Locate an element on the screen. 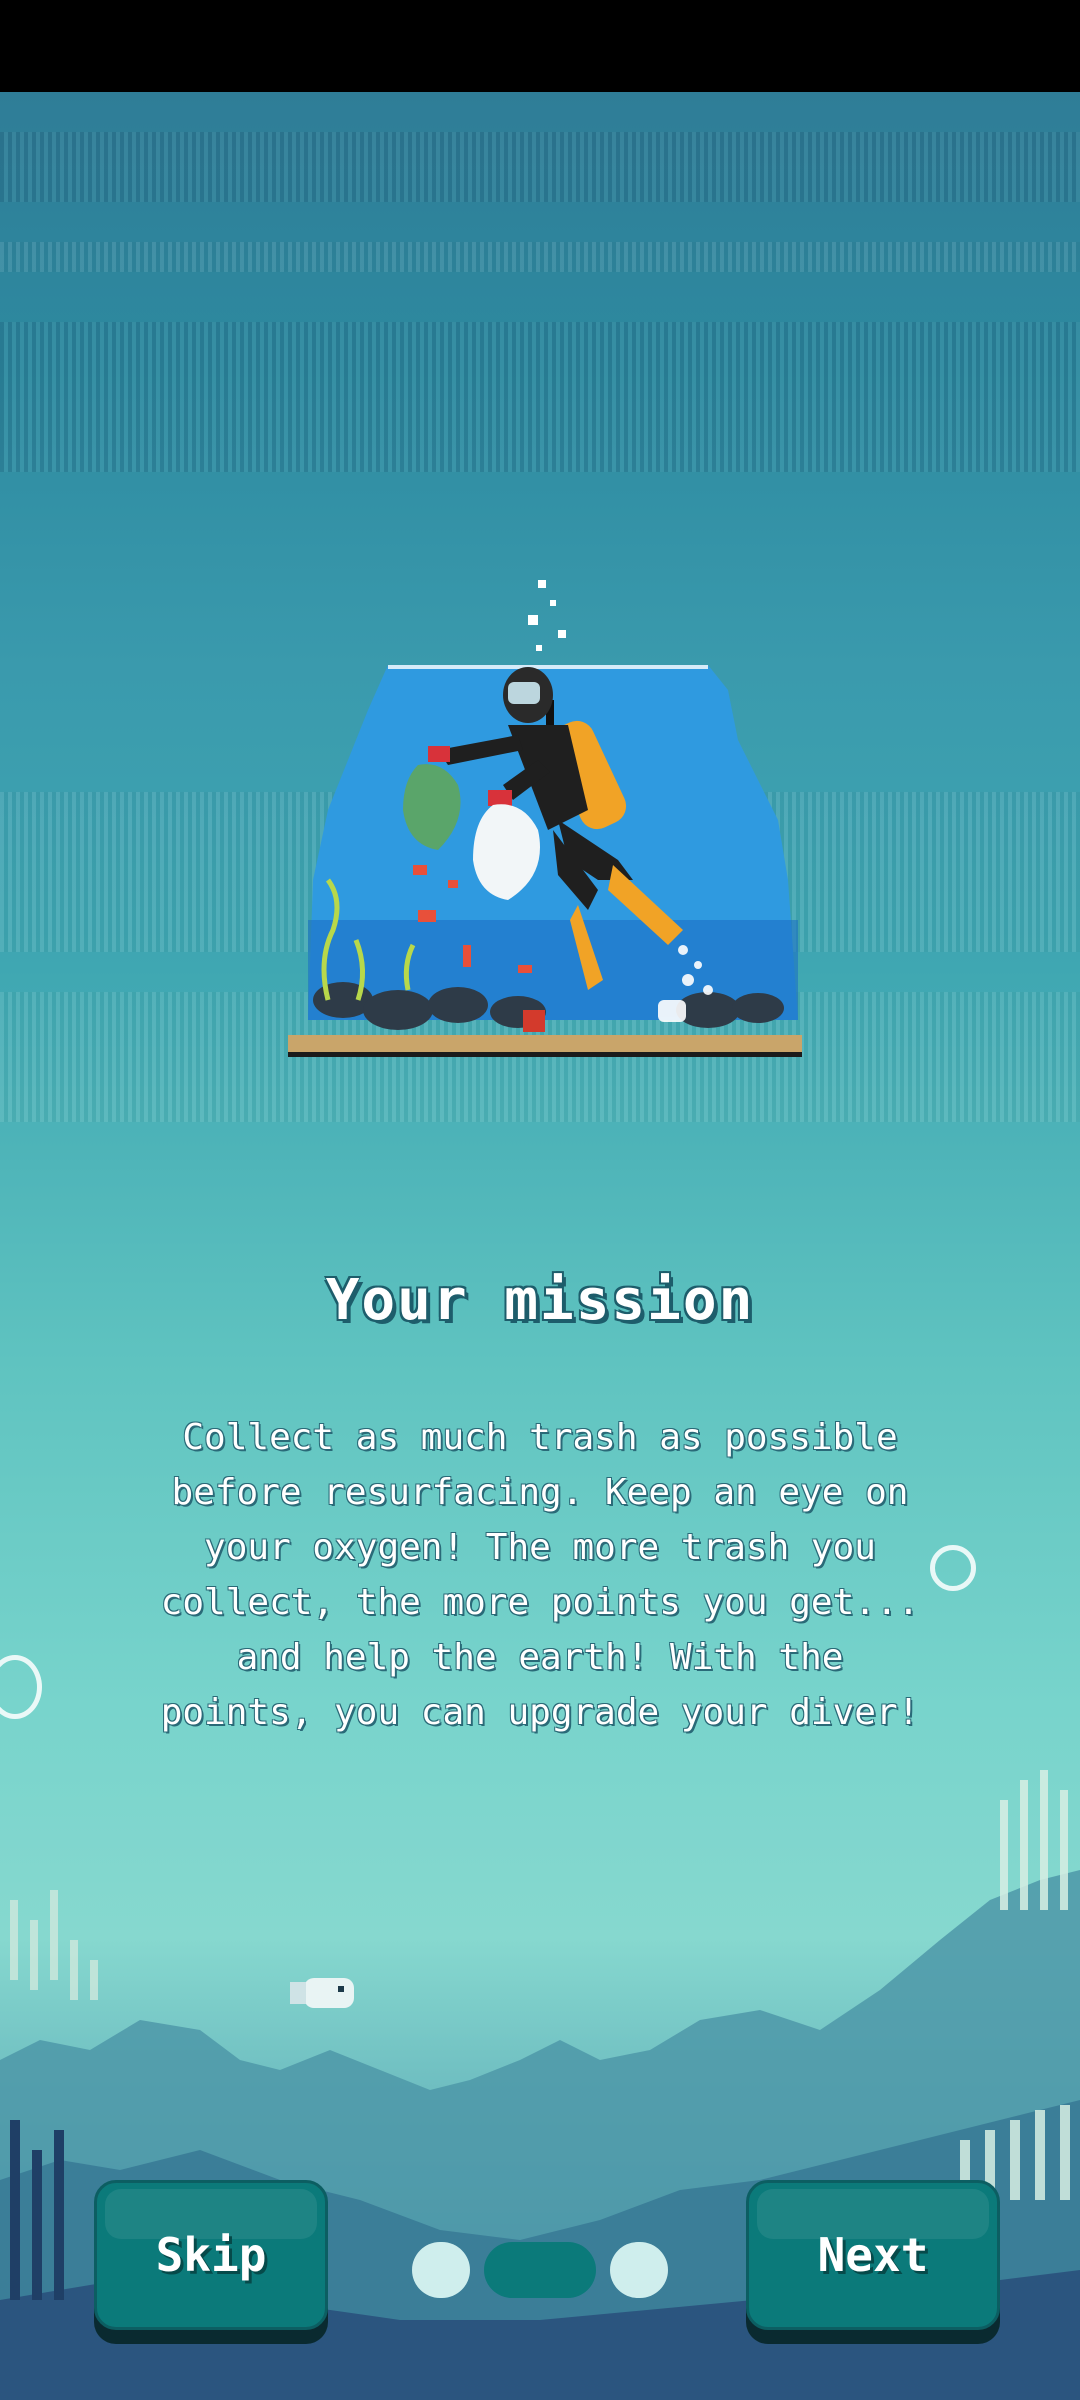 Image resolution: width=1080 pixels, height=2400 pixels. diver-illustration is located at coordinates (545, 818).